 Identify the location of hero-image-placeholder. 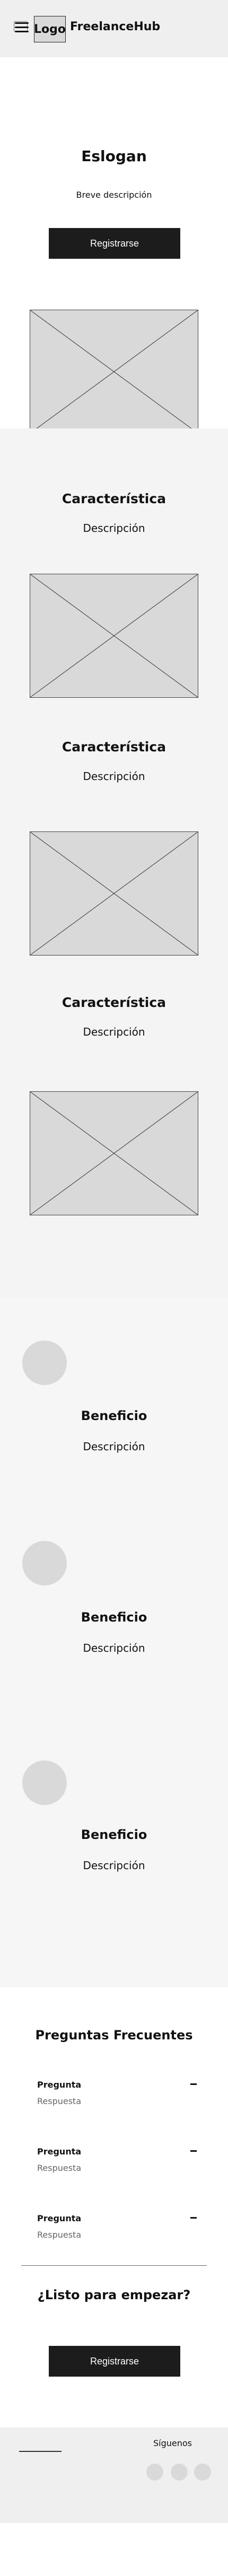
(114, 372).